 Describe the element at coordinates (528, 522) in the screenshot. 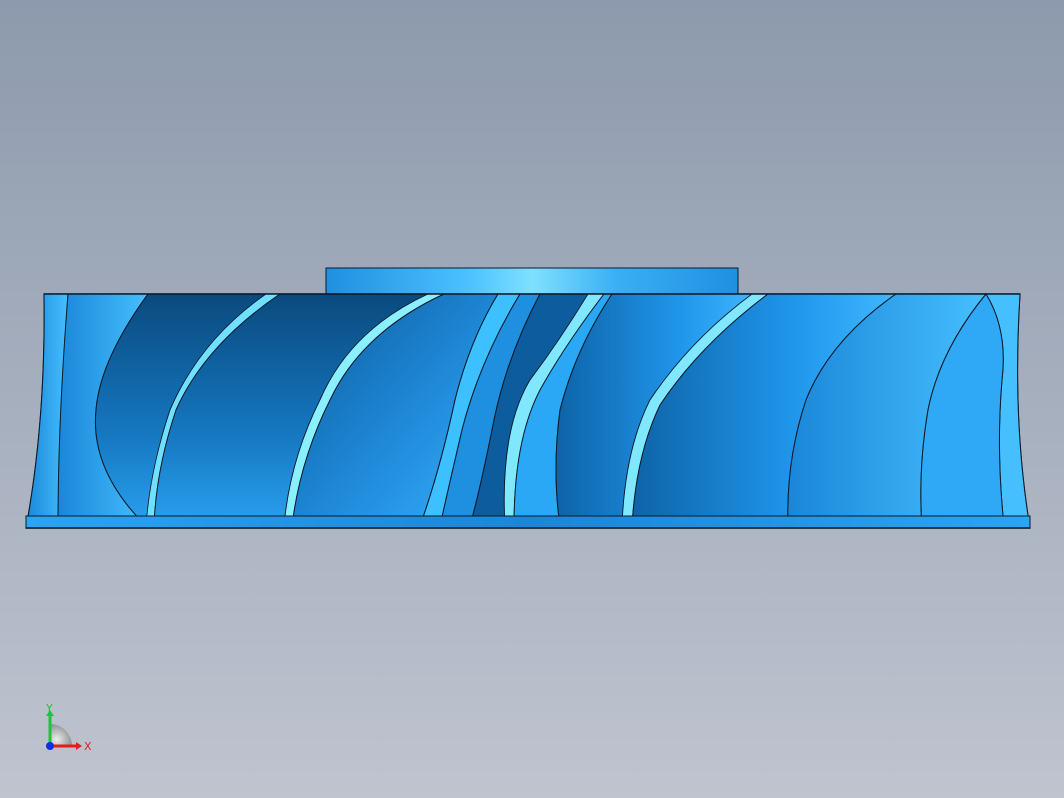

I see `base-plate` at that location.